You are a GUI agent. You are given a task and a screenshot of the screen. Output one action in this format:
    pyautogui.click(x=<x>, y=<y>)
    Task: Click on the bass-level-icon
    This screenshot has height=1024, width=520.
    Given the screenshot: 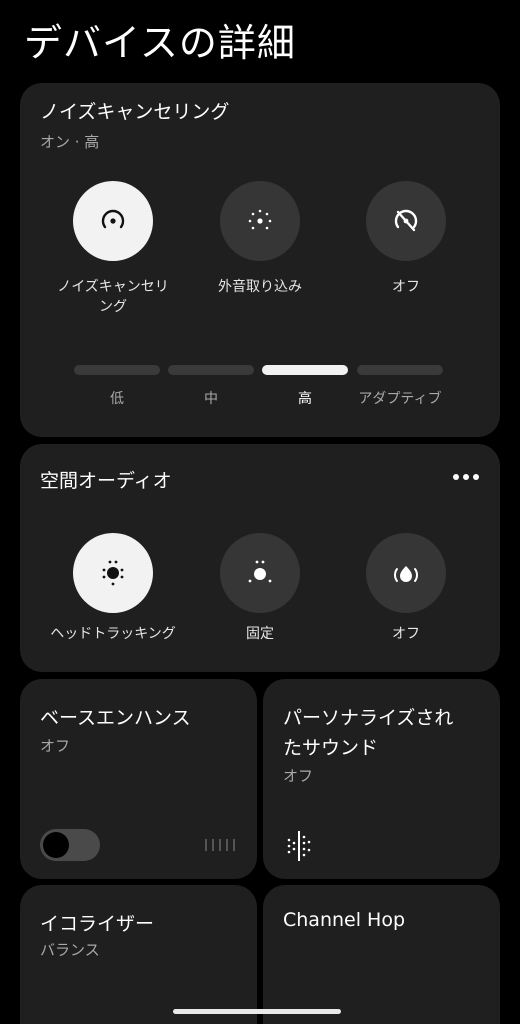 What is the action you would take?
    pyautogui.click(x=220, y=845)
    